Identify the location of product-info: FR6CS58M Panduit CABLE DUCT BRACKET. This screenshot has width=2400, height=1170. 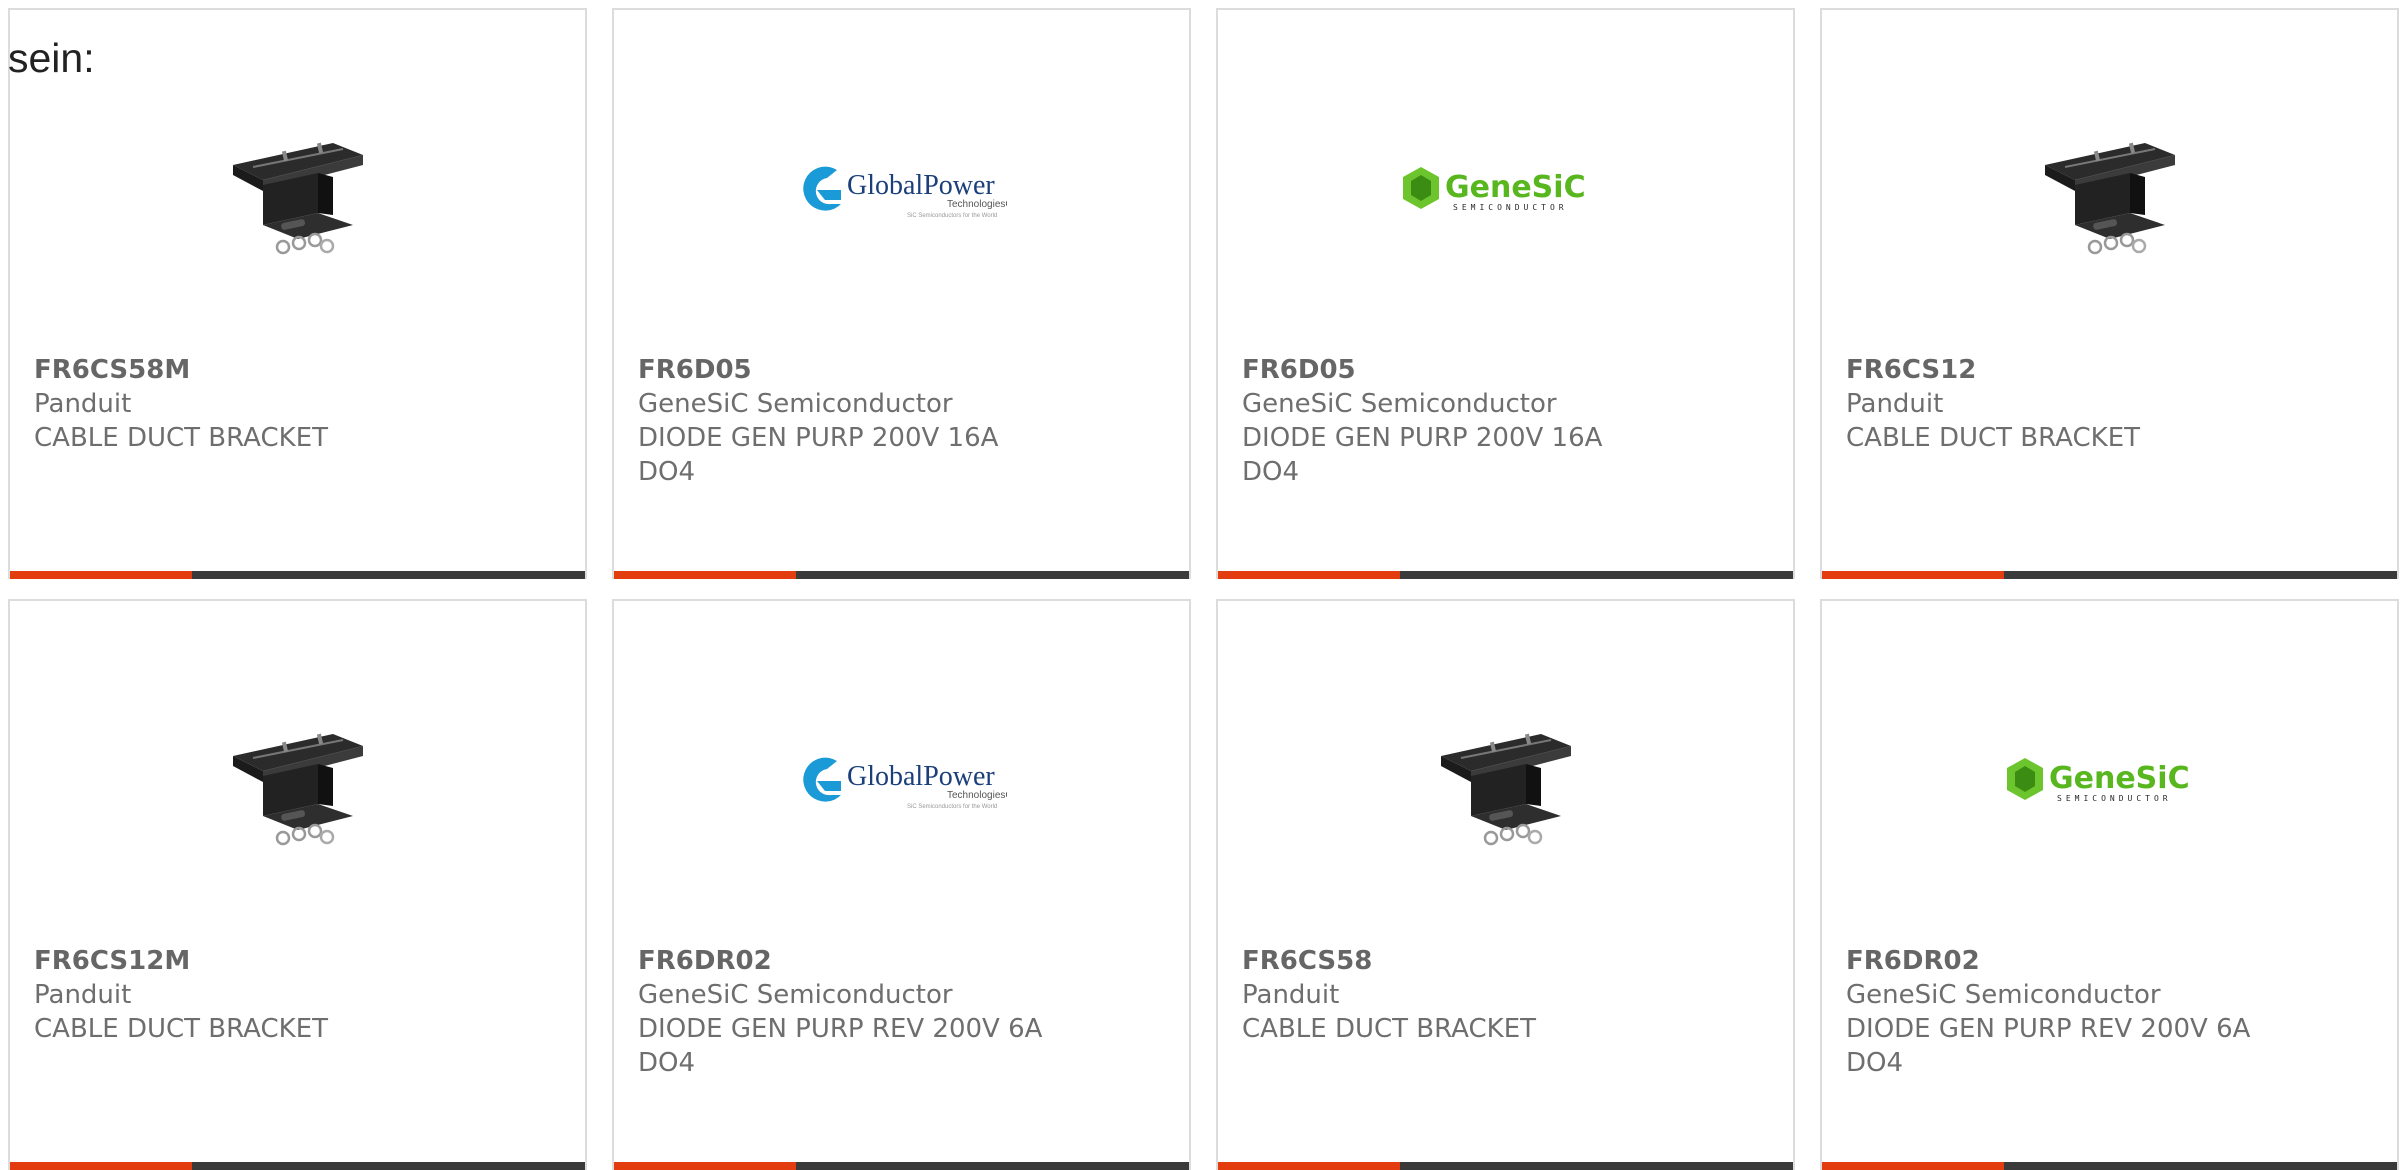
(297, 404).